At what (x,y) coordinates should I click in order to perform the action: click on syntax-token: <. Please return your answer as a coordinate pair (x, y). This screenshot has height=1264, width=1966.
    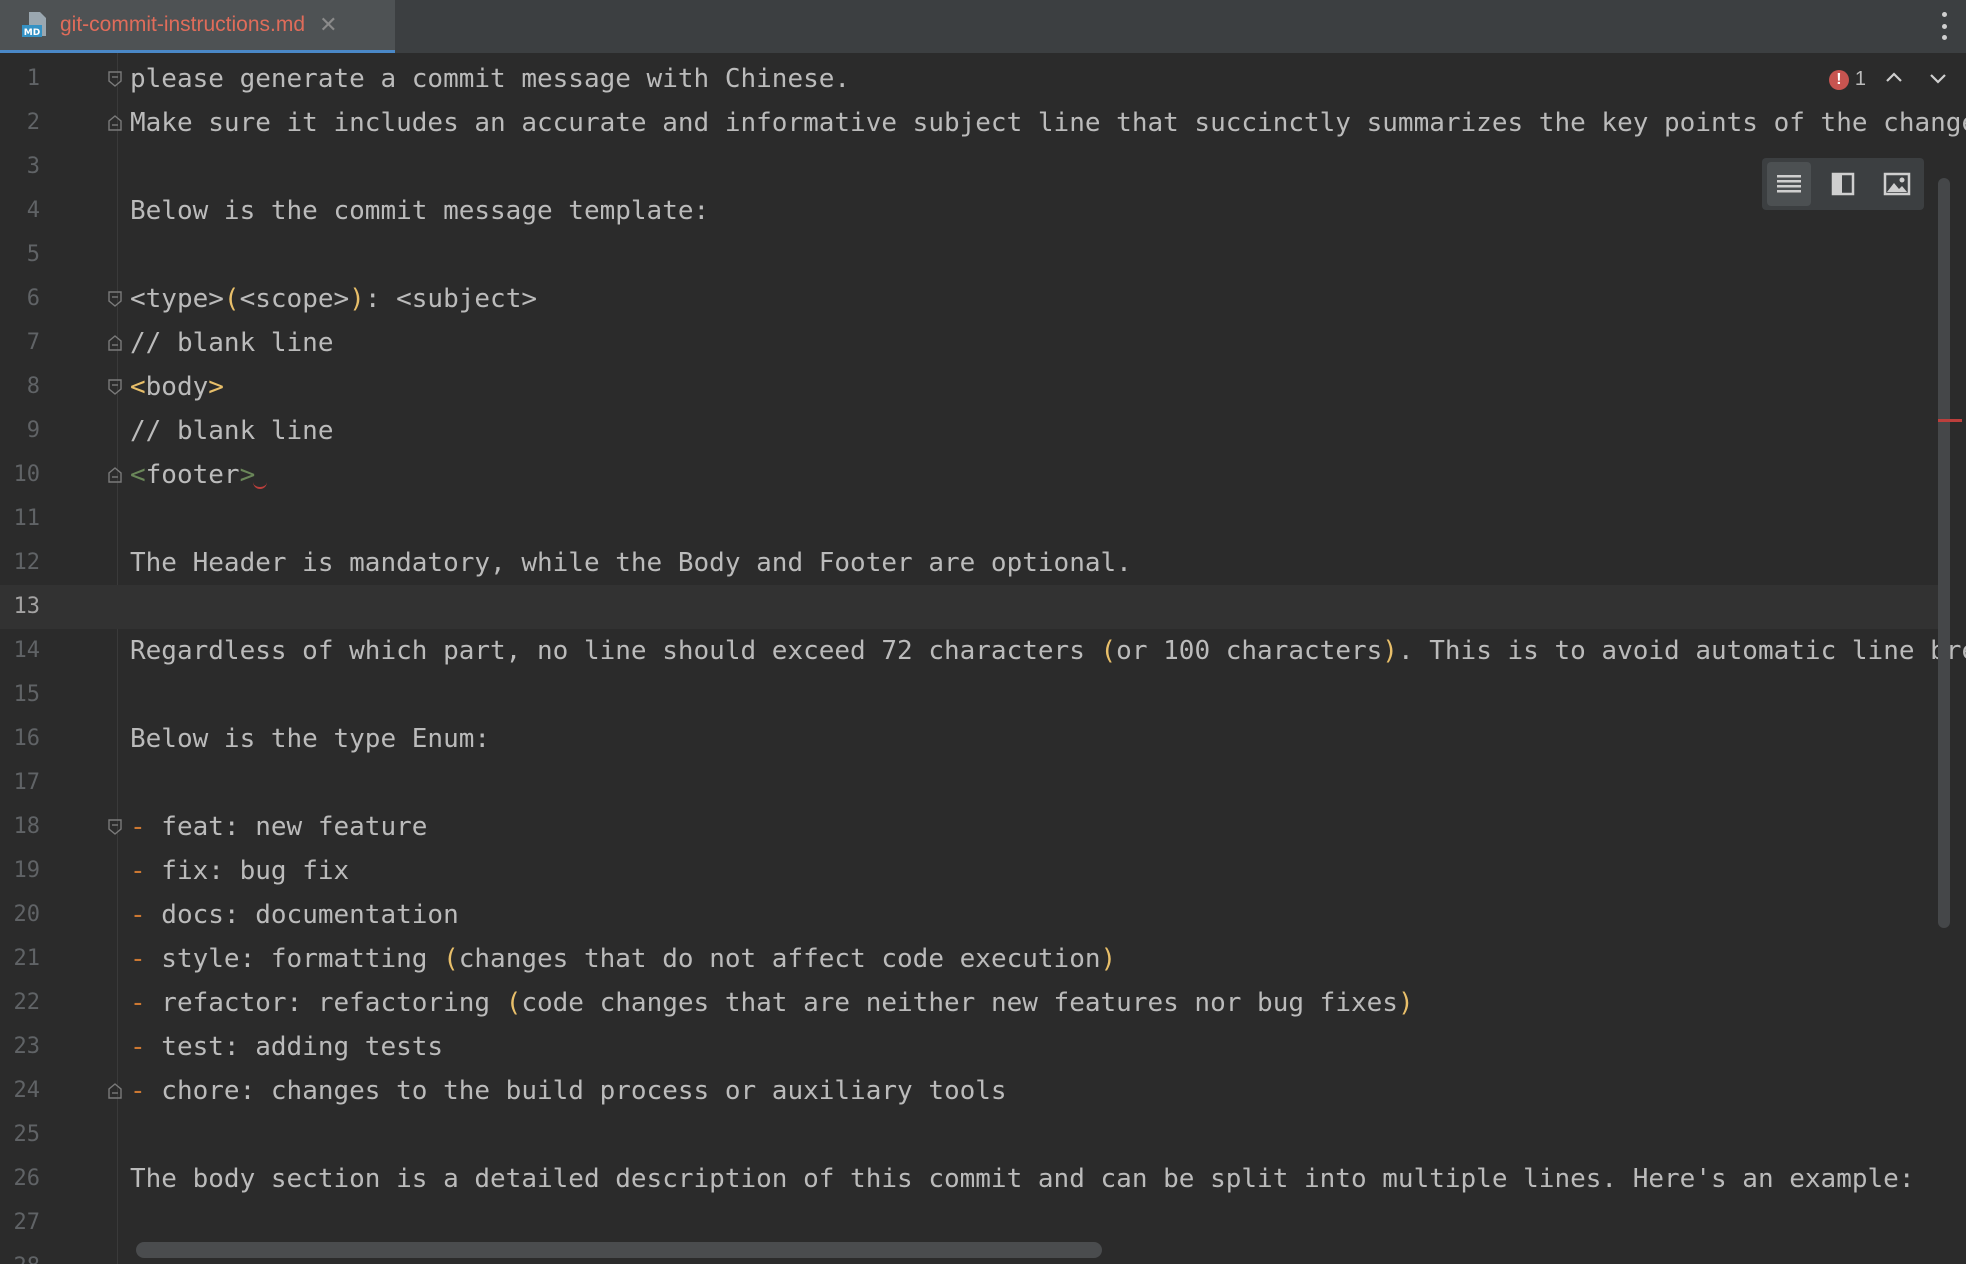
    Looking at the image, I should click on (138, 387).